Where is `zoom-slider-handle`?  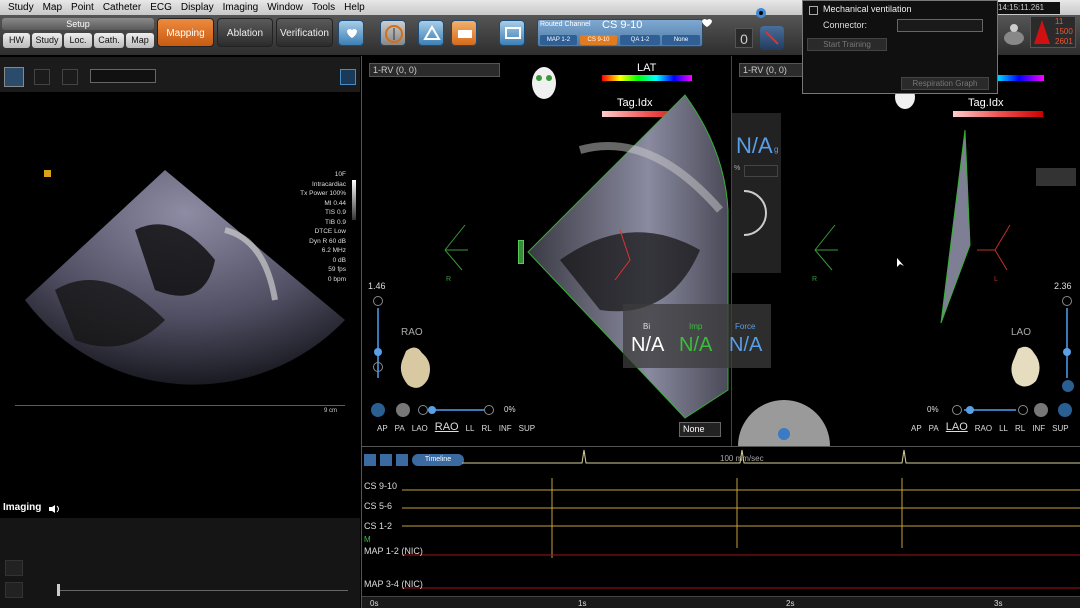 zoom-slider-handle is located at coordinates (378, 352).